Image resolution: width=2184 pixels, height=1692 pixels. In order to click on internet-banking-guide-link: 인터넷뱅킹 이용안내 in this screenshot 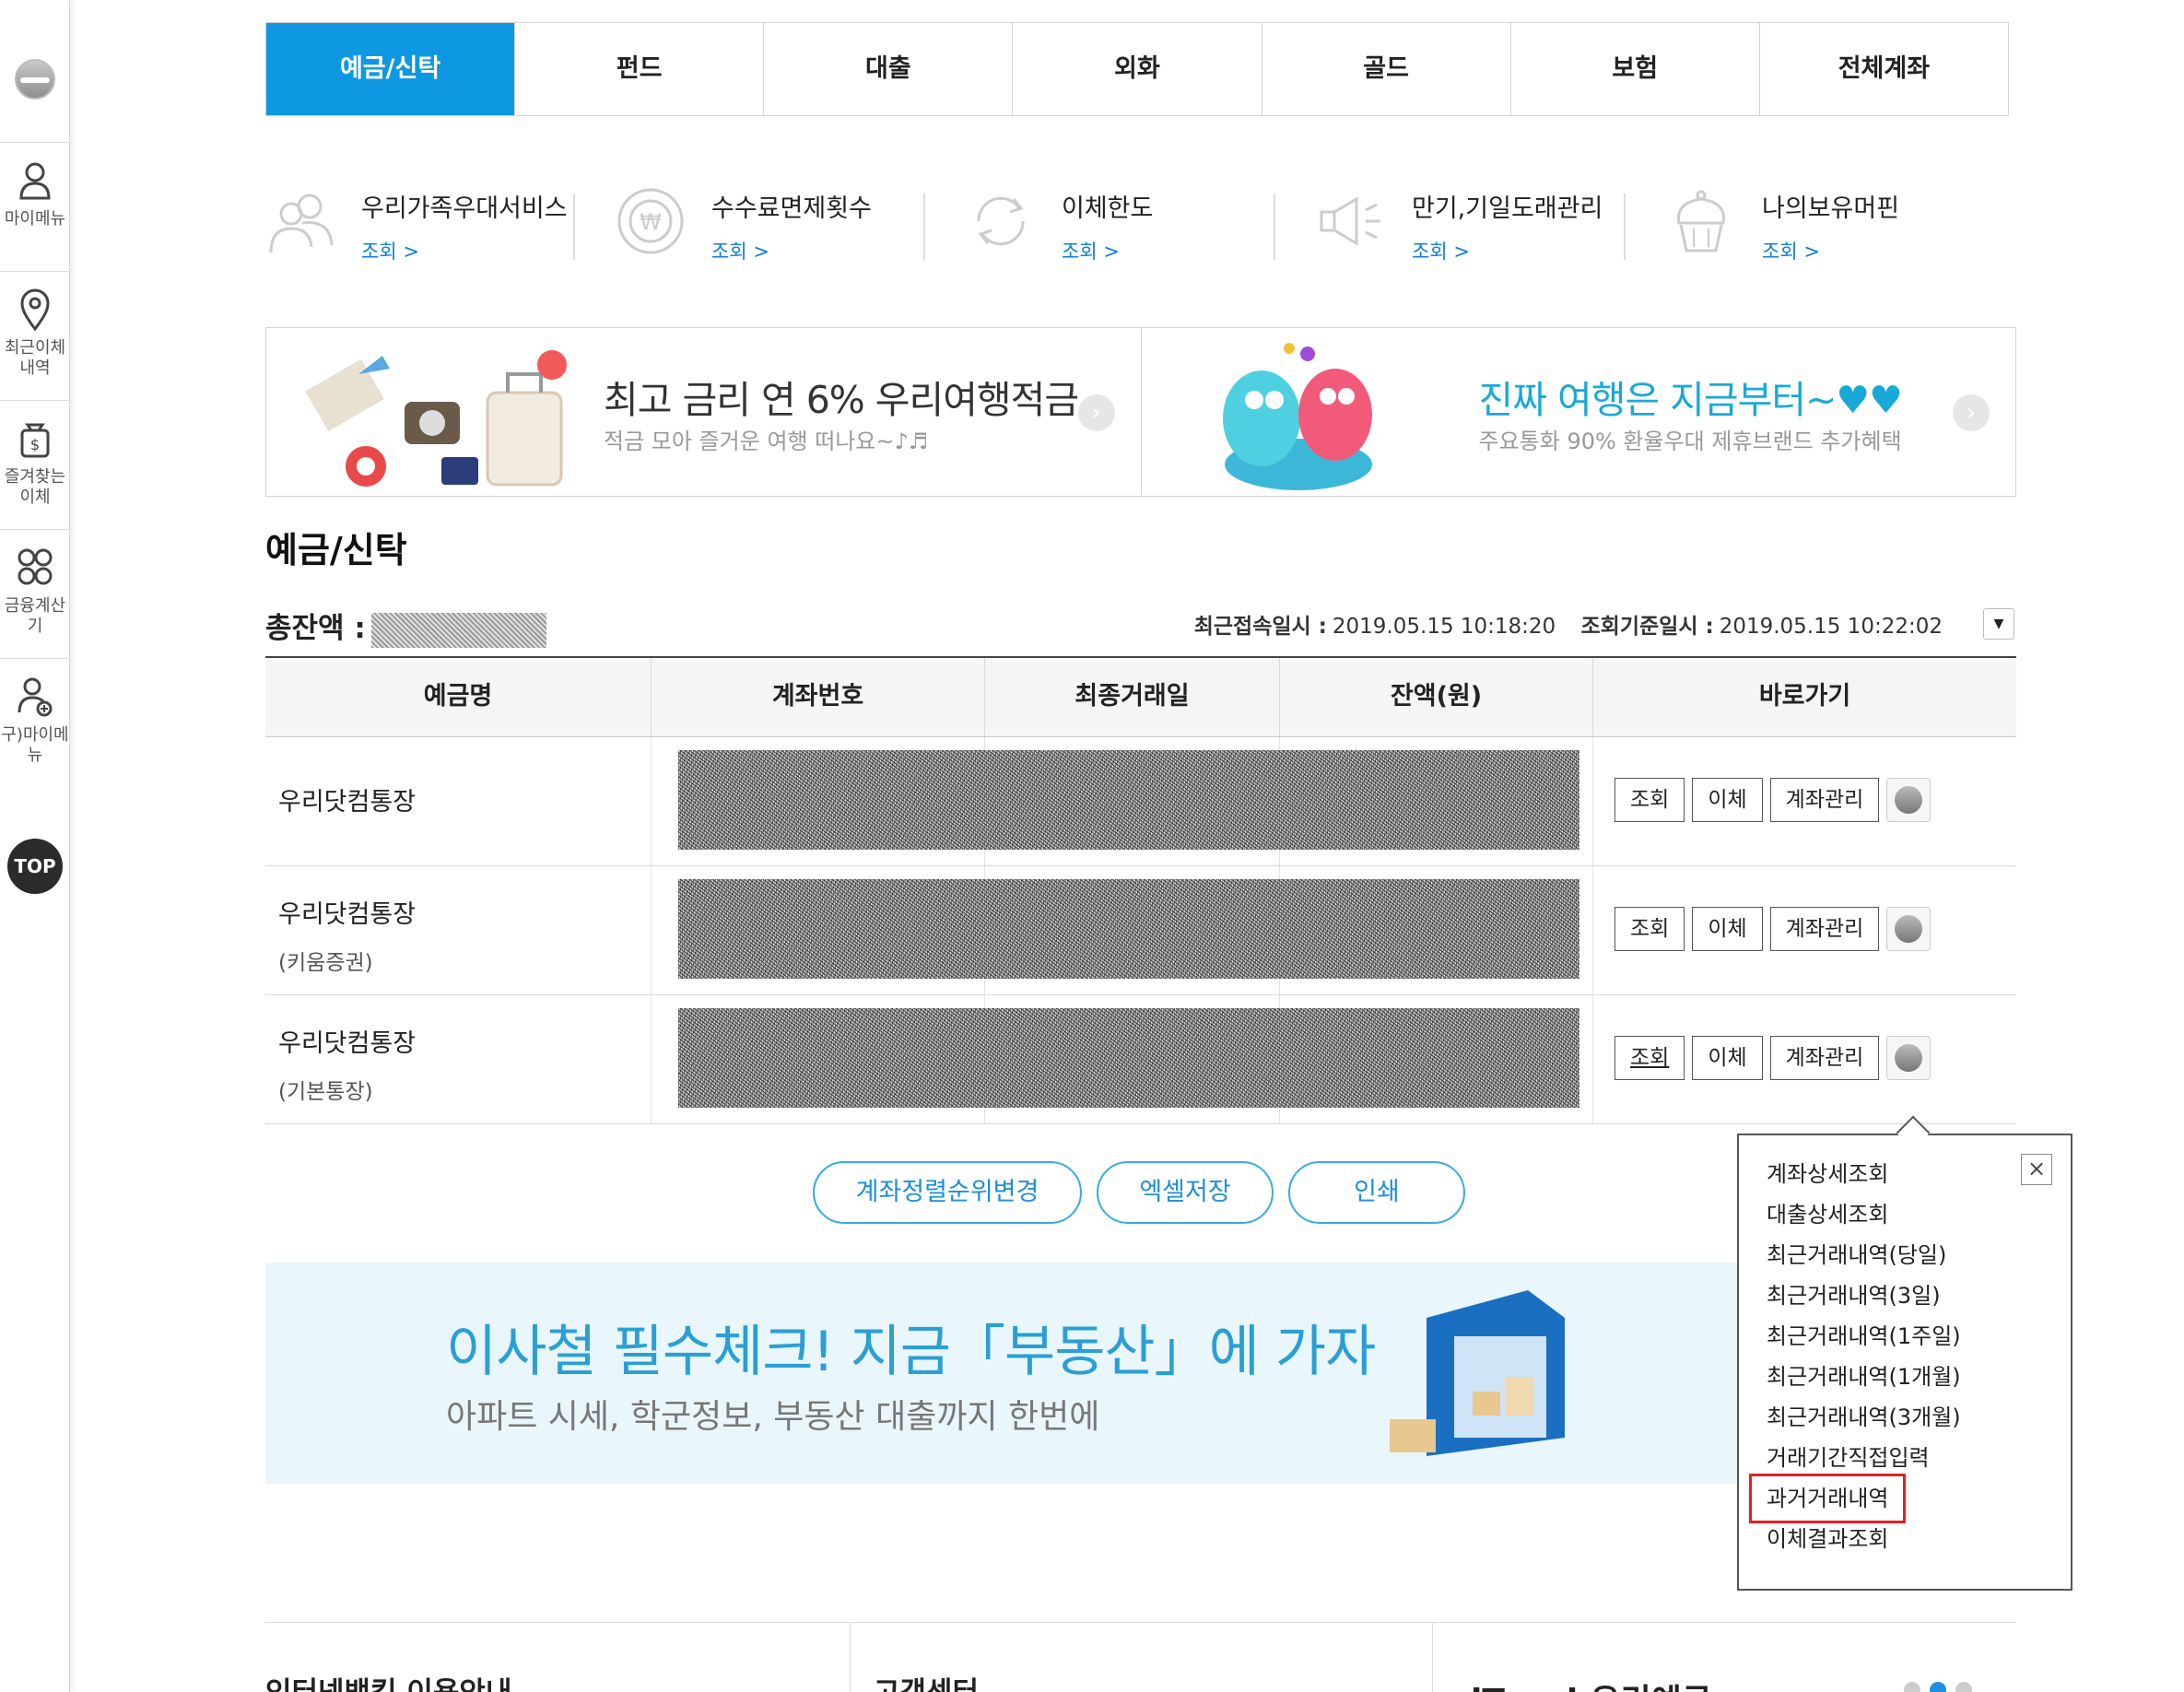, I will do `click(388, 1680)`.